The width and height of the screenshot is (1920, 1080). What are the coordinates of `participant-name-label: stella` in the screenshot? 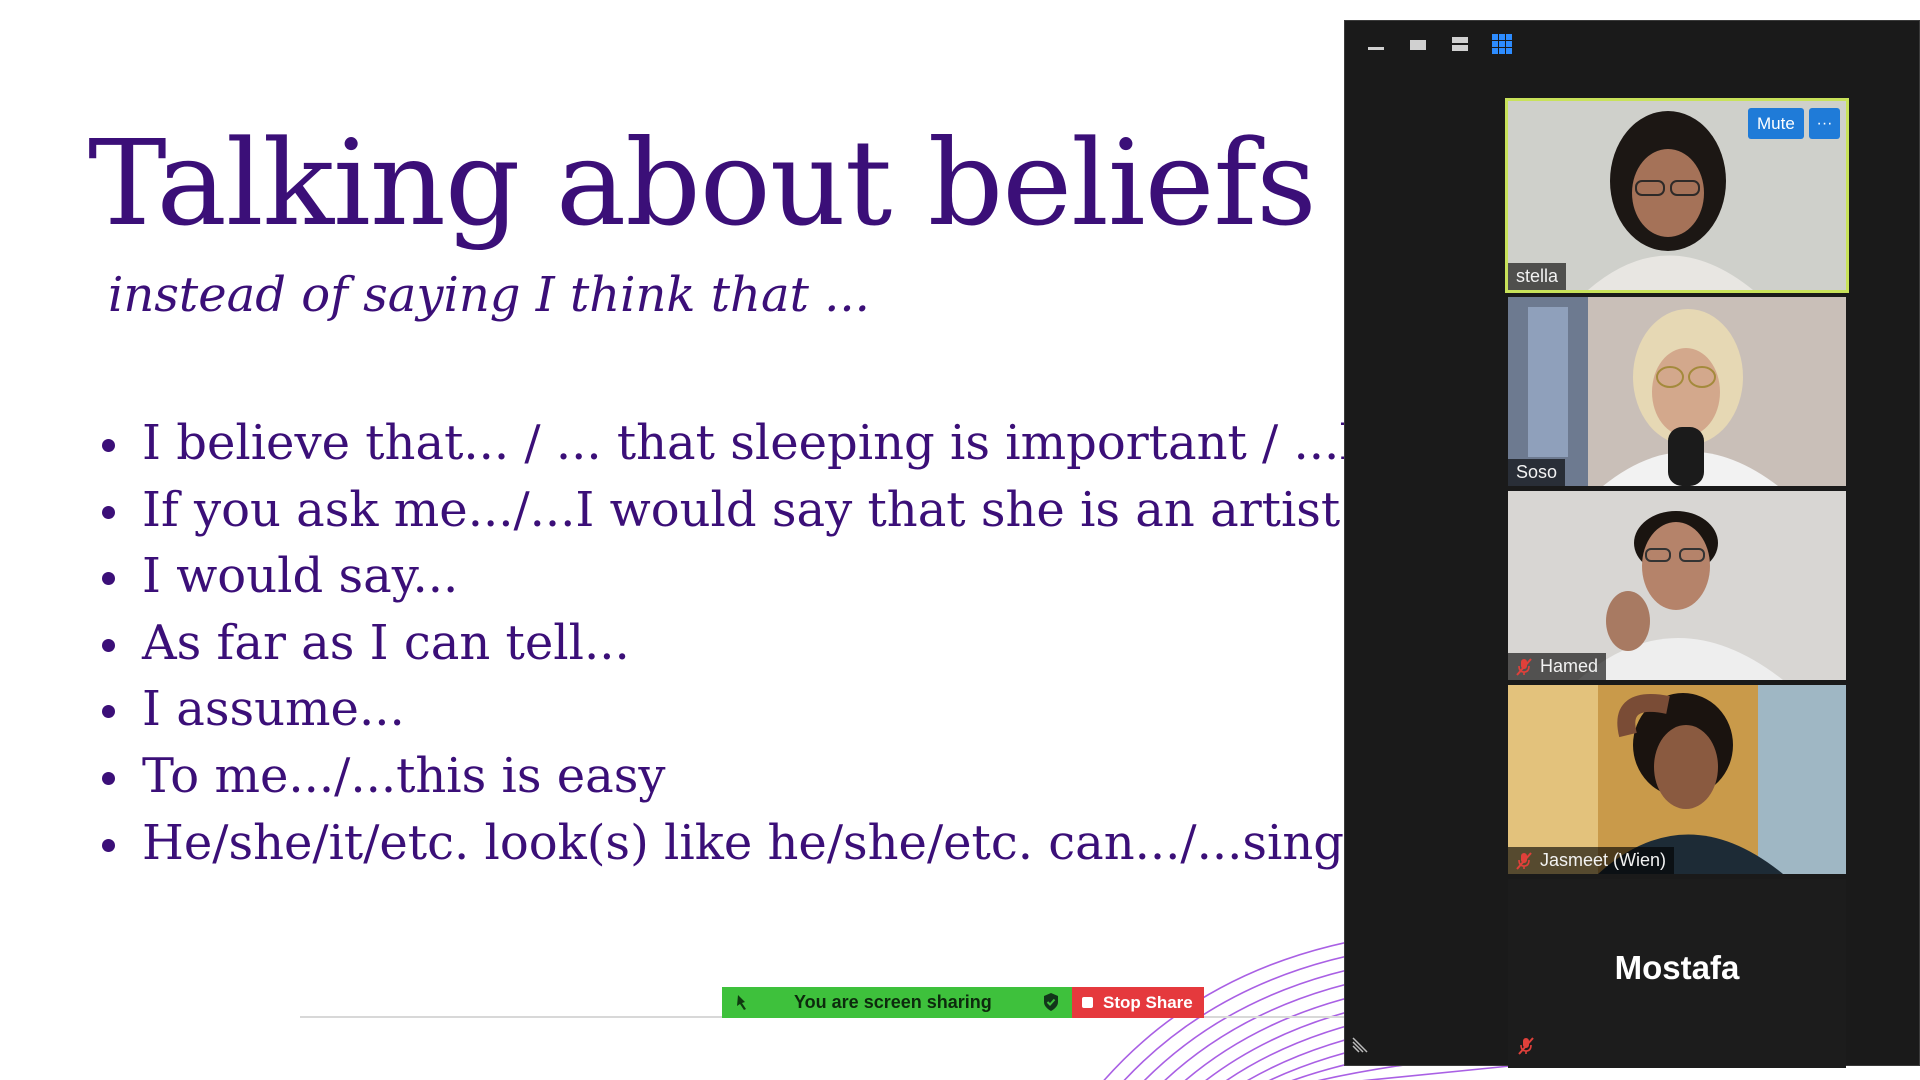 It's located at (1537, 276).